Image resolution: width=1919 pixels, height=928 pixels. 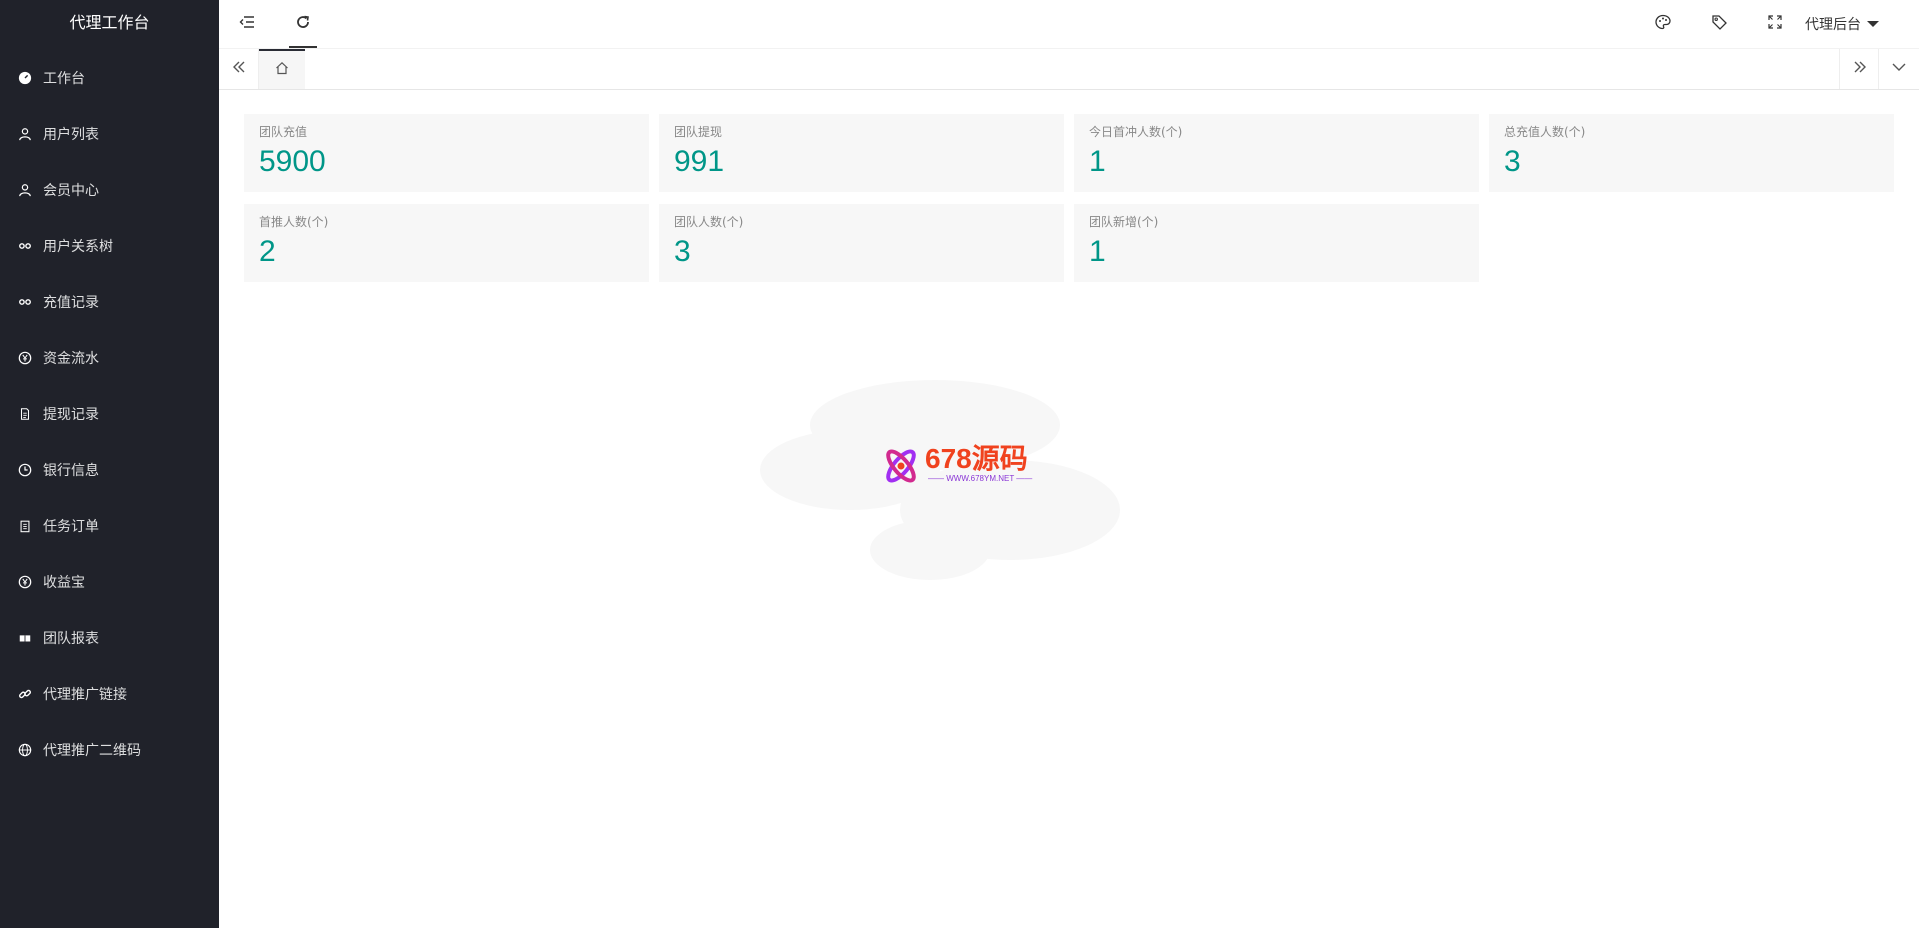 I want to click on stat-title: 总充值人数(个), so click(x=1545, y=132).